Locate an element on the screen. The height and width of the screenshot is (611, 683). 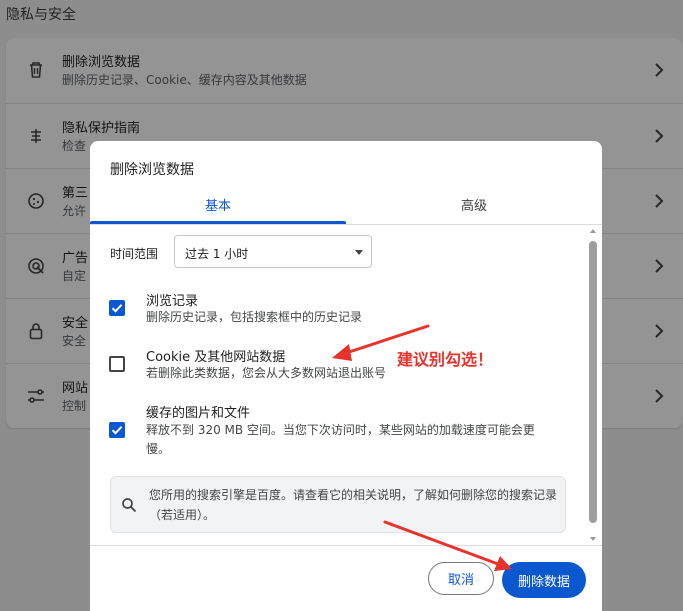
dropdown-arrow-icon is located at coordinates (359, 252).